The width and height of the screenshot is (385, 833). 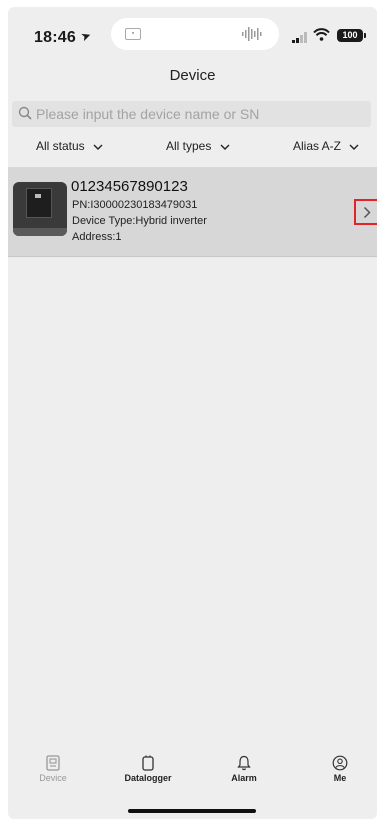 I want to click on tab-me-label: Me, so click(x=340, y=778).